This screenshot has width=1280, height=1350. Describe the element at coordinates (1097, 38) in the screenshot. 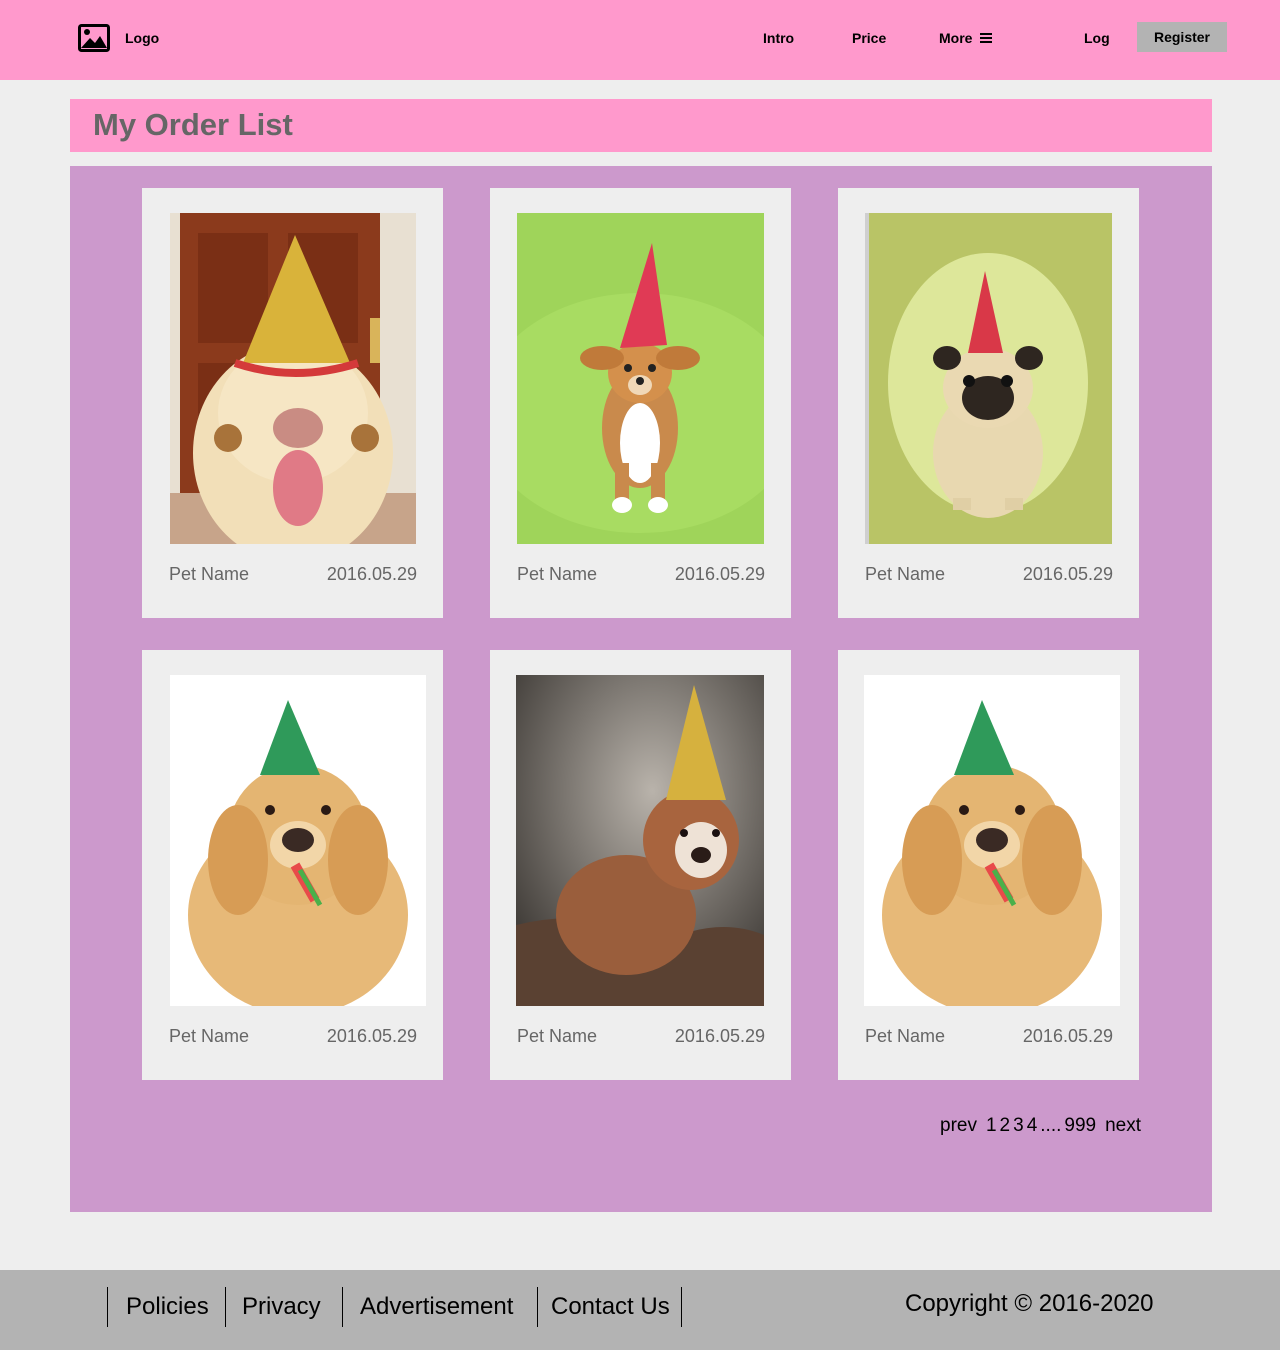

I see `log-link: Log` at that location.